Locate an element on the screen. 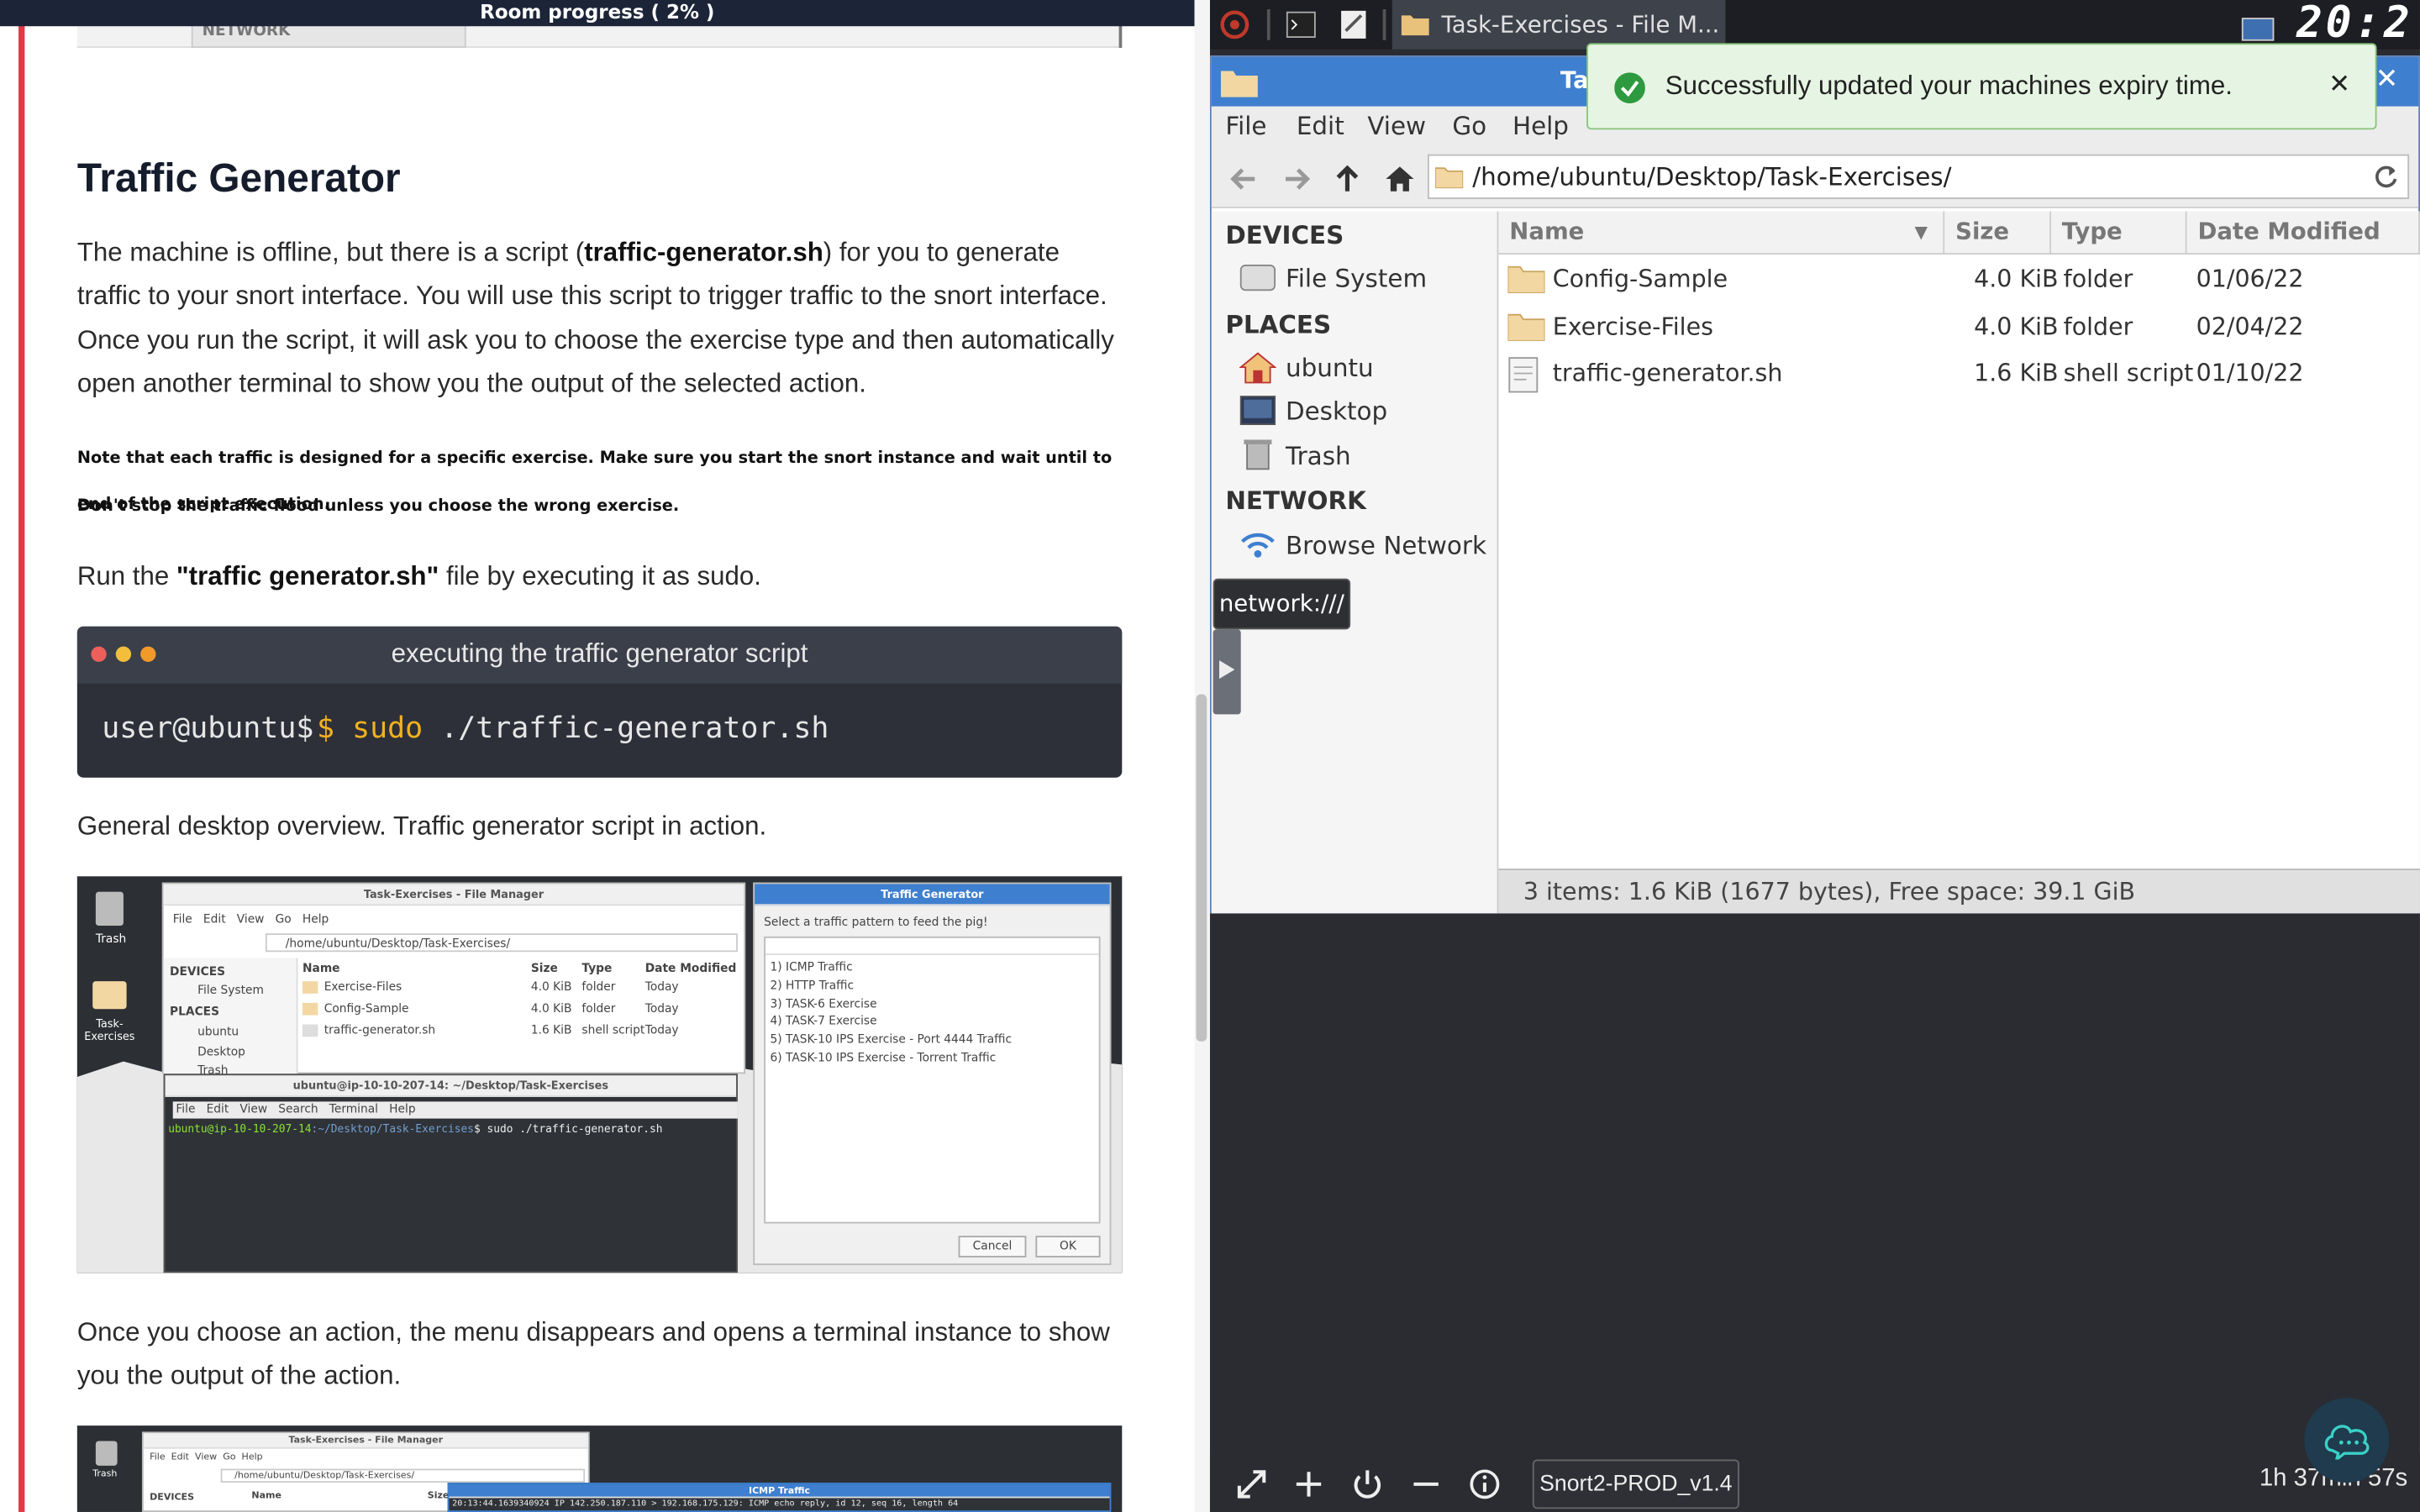  refresh-icon is located at coordinates (2386, 177).